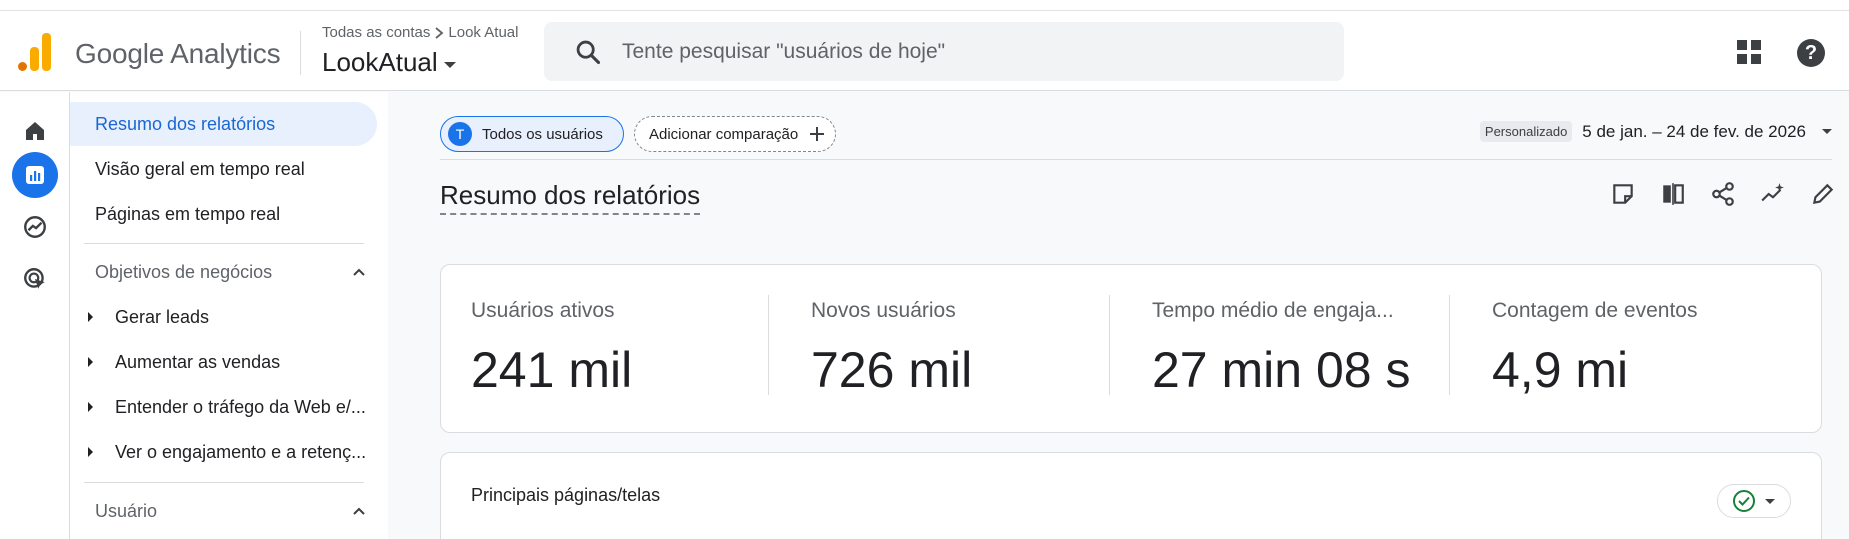 The width and height of the screenshot is (1849, 539). I want to click on top-pages-status-button, so click(1754, 501).